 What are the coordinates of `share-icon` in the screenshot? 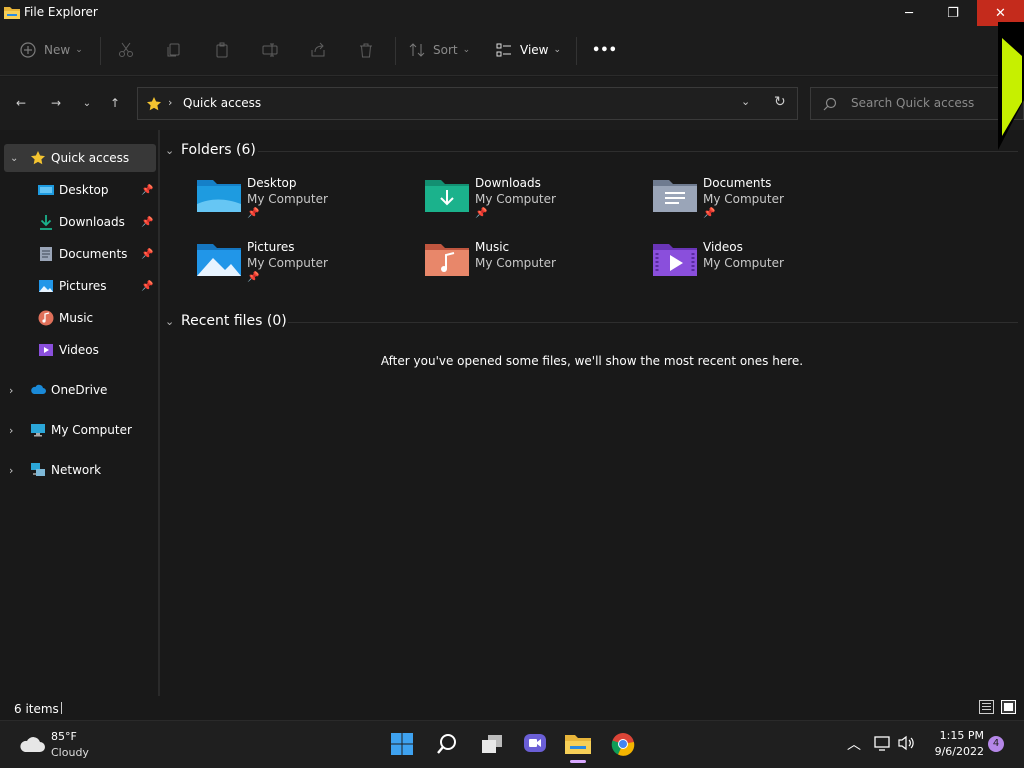 It's located at (318, 49).